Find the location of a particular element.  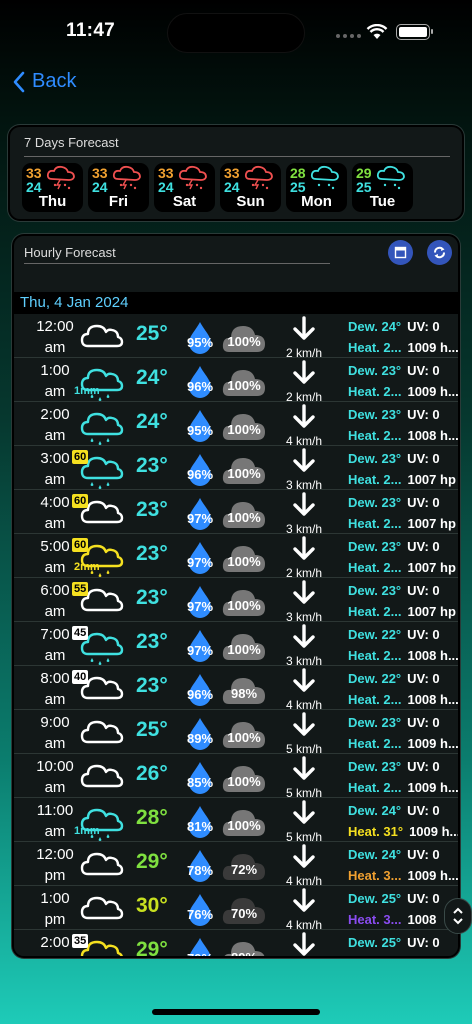

humidity: 79% is located at coordinates (200, 946).